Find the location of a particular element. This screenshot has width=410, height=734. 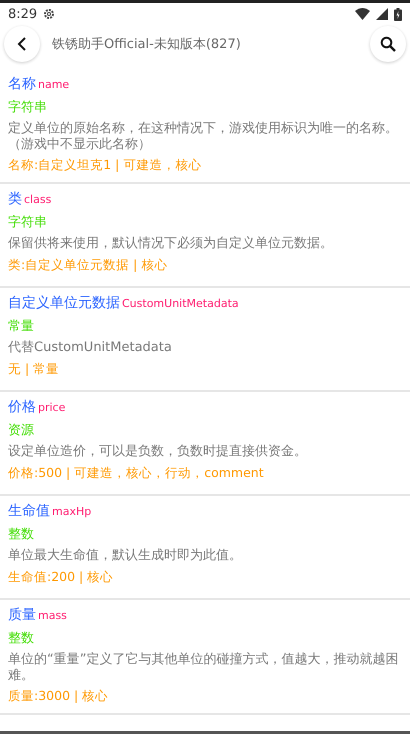

field-title: 质量 is located at coordinates (22, 615).